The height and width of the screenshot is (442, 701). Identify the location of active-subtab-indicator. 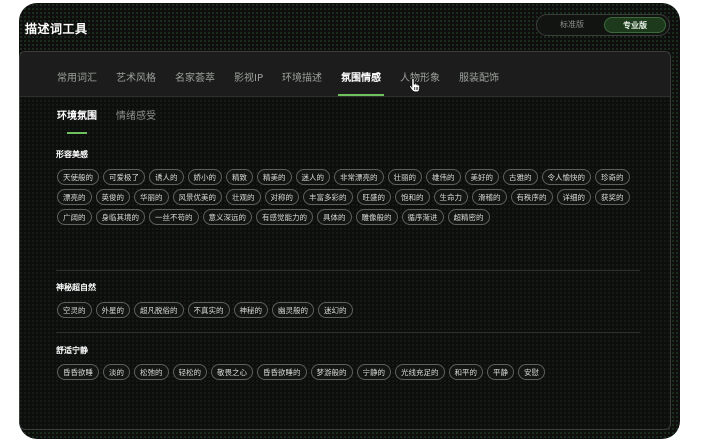
(77, 133).